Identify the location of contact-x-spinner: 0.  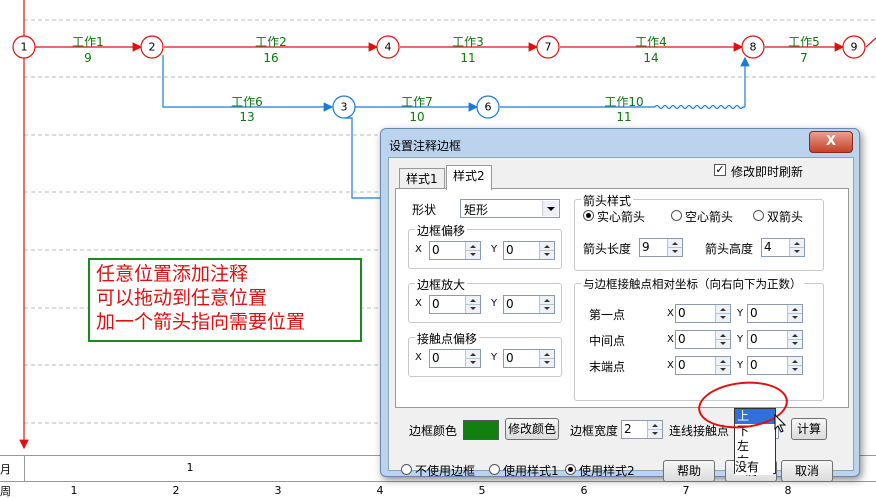
(455, 358).